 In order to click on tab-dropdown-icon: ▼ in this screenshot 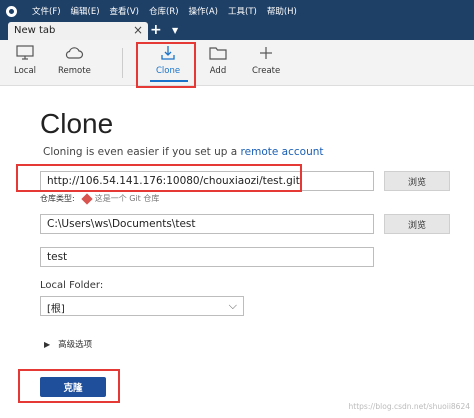, I will do `click(175, 30)`.